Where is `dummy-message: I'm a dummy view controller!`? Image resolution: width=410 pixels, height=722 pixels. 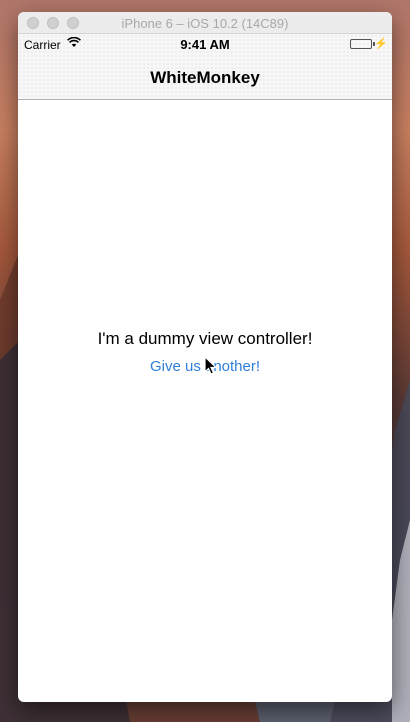
dummy-message: I'm a dummy view controller! is located at coordinates (205, 338).